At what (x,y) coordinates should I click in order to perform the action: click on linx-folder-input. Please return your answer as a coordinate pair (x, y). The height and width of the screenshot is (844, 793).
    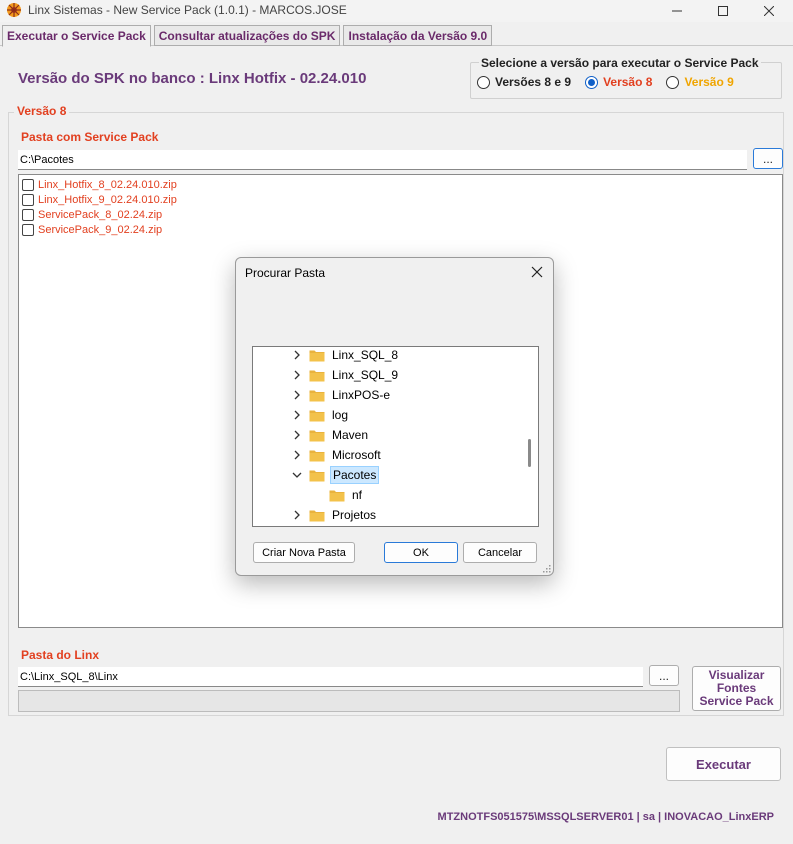
    Looking at the image, I should click on (330, 677).